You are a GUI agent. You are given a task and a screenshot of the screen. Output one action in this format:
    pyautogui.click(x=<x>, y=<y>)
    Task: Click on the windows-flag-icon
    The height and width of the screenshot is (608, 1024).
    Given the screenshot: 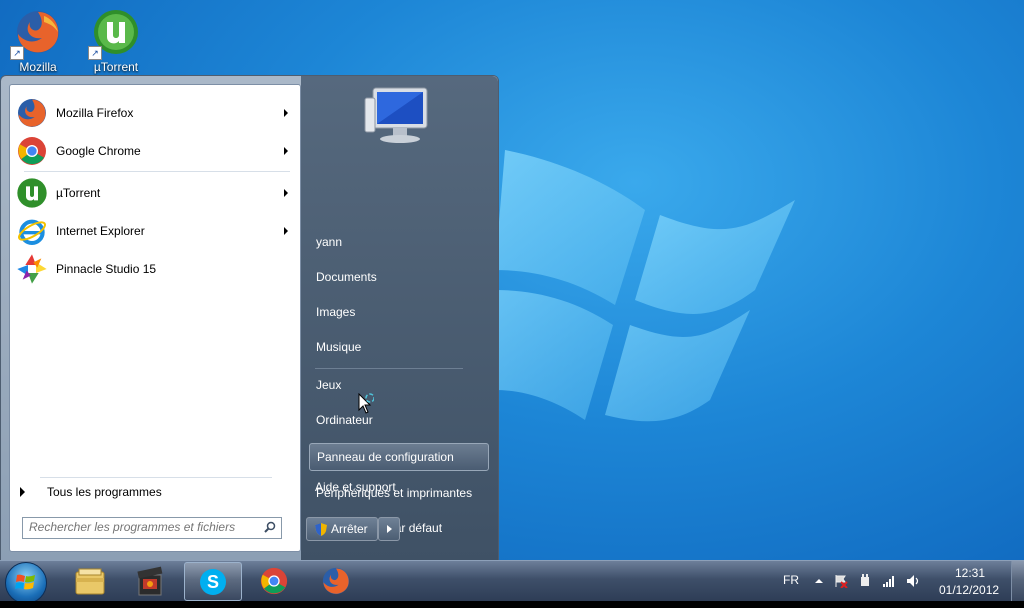 What is the action you would take?
    pyautogui.click(x=25, y=582)
    